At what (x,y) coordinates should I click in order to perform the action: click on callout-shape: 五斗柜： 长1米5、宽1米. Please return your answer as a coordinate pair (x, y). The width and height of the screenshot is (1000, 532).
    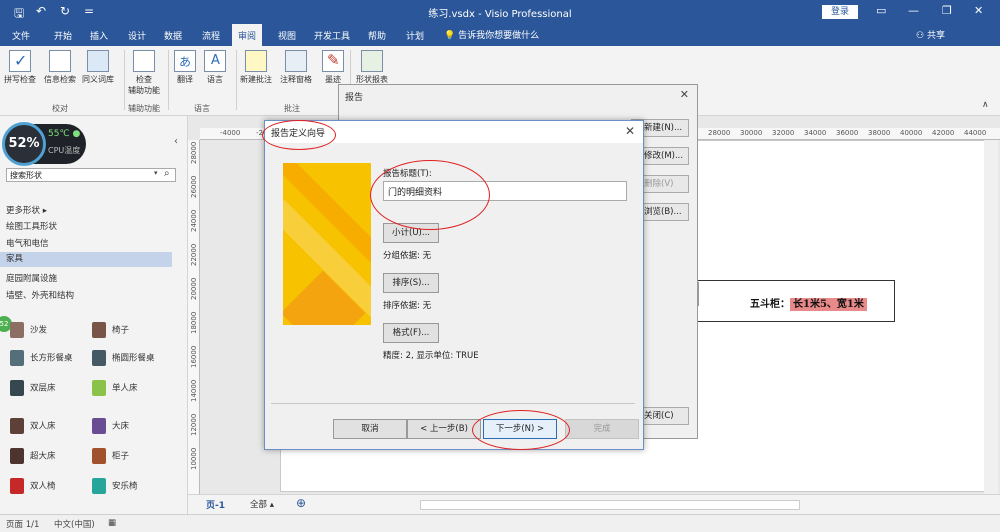
    Looking at the image, I should click on (796, 301).